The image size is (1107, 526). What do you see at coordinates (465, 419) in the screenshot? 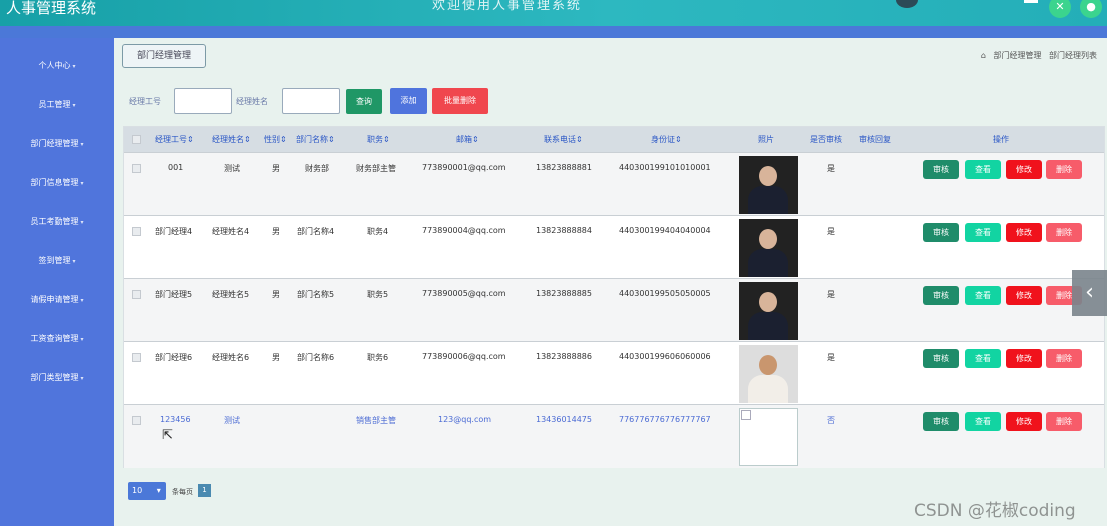
I see `cell-email: 123@qq.com` at bounding box center [465, 419].